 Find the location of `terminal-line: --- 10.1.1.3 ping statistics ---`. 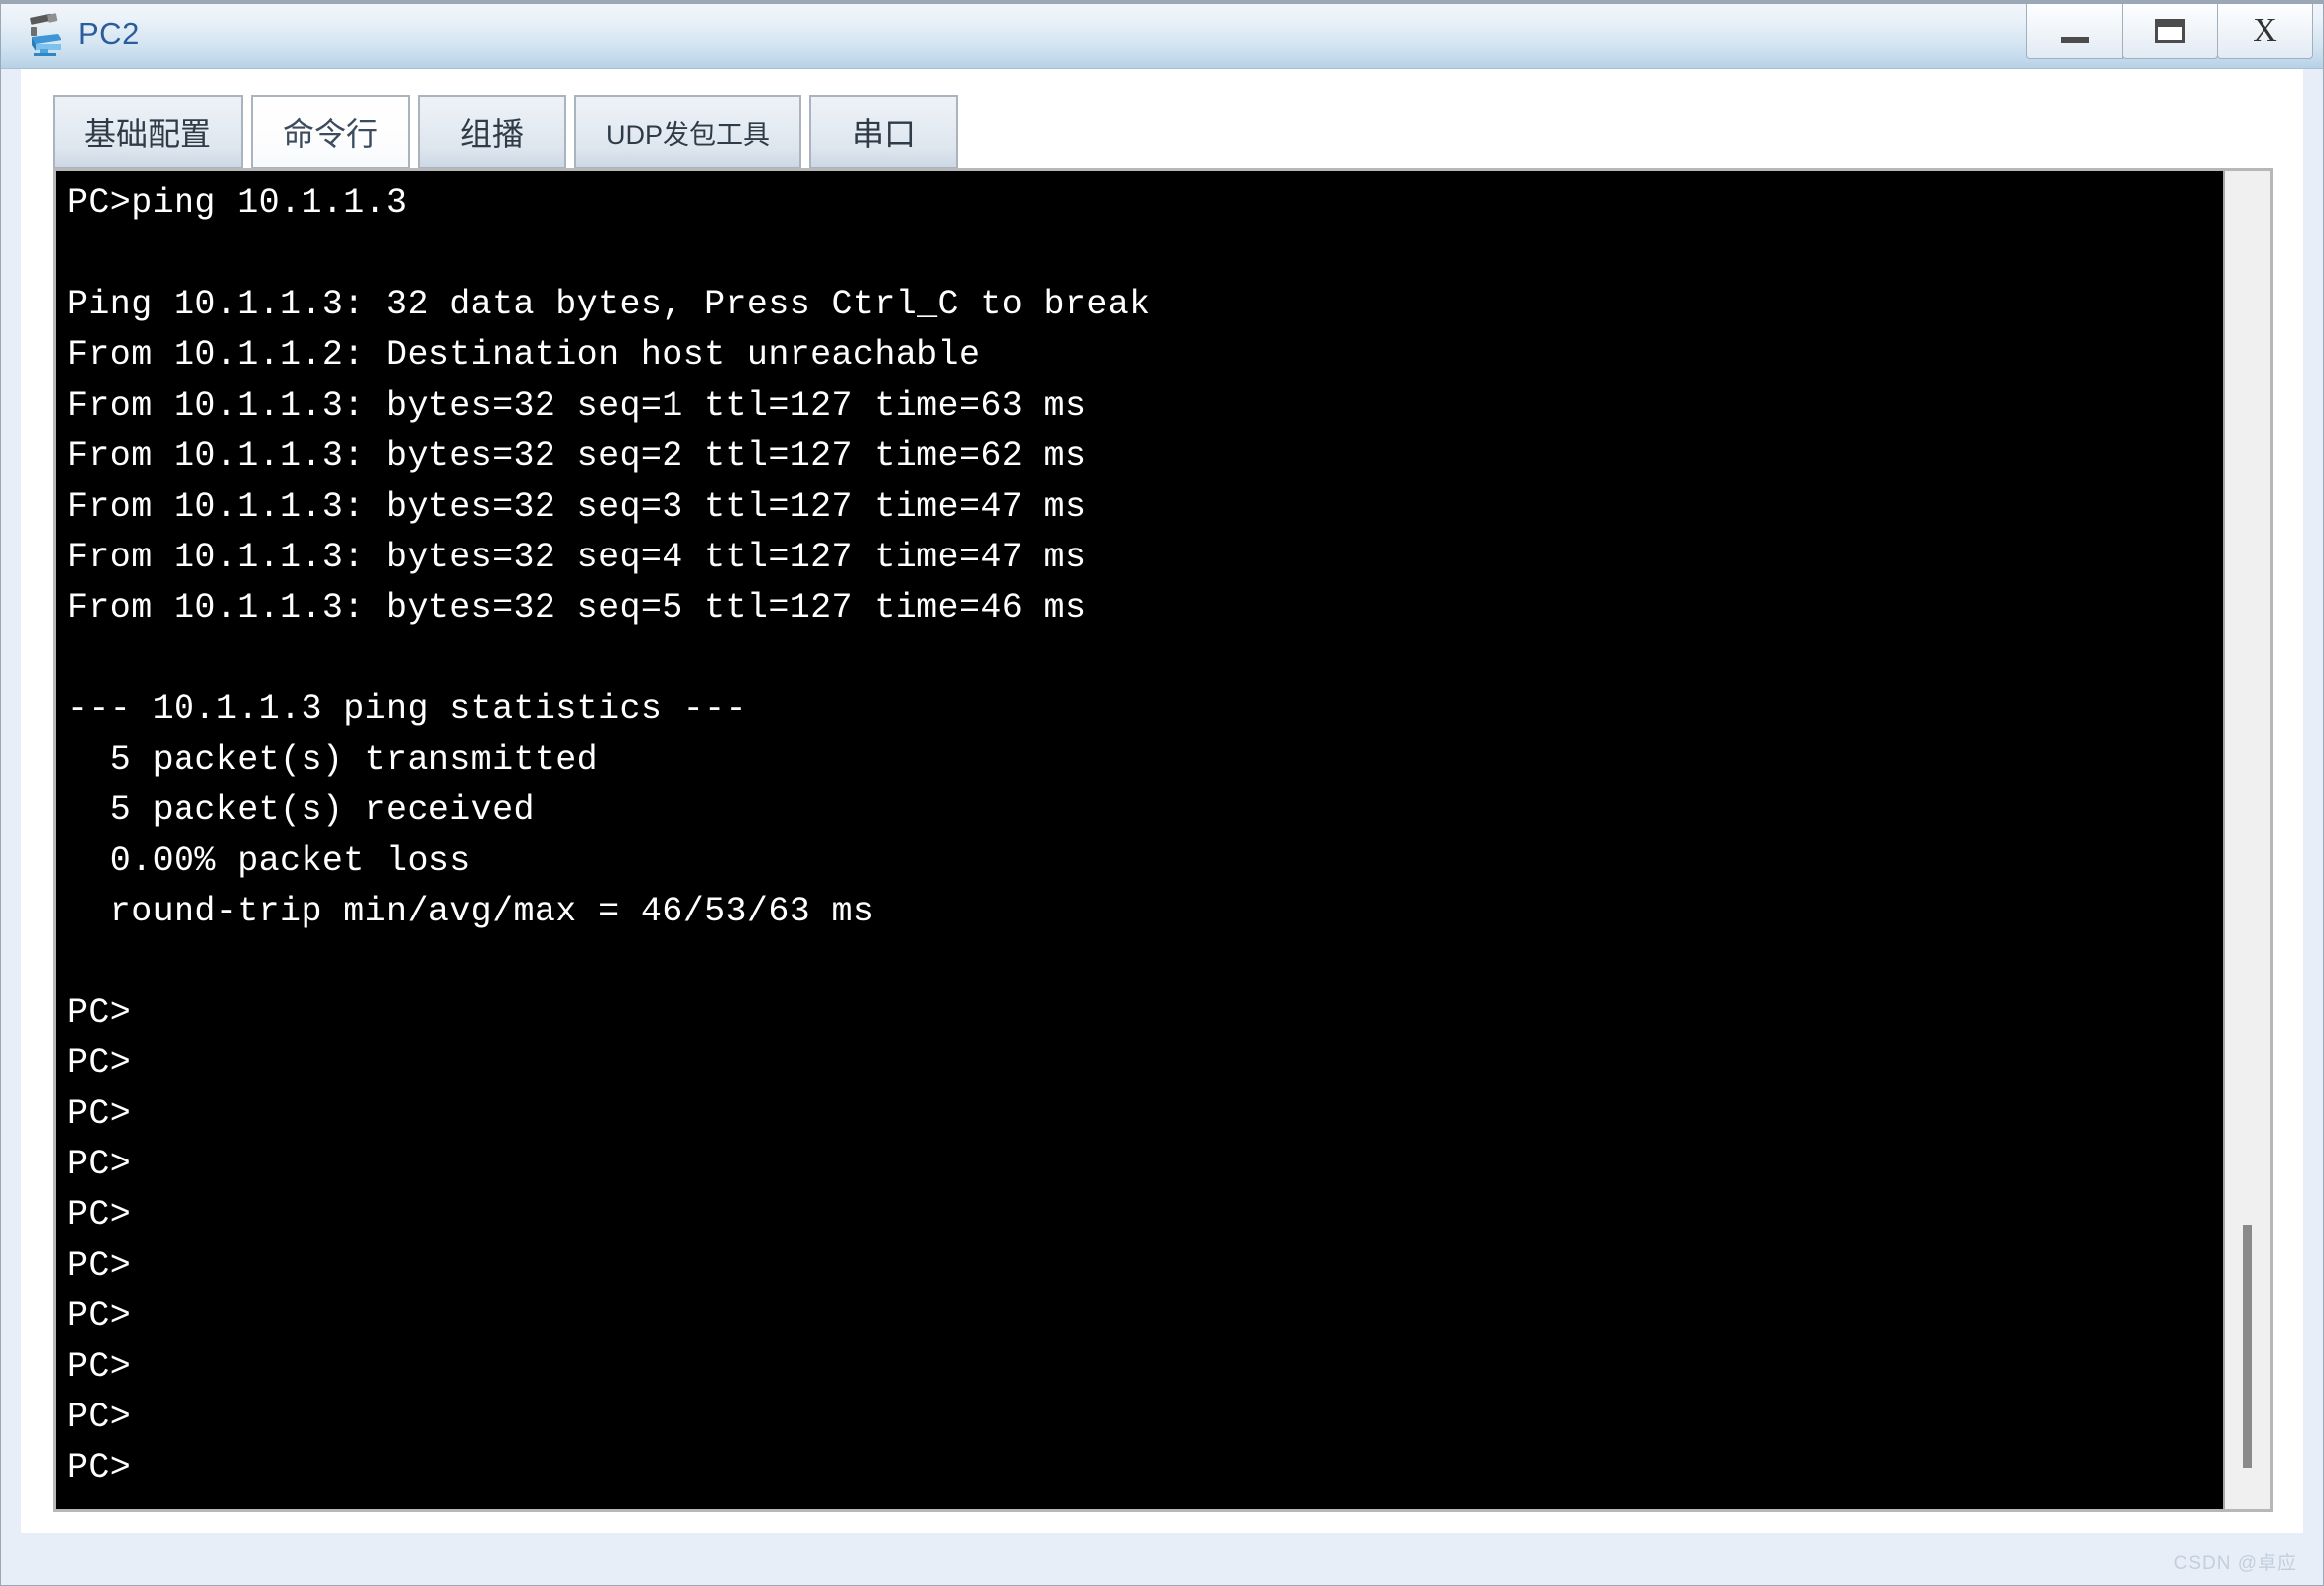

terminal-line: --- 10.1.1.3 ping statistics --- is located at coordinates (407, 709).